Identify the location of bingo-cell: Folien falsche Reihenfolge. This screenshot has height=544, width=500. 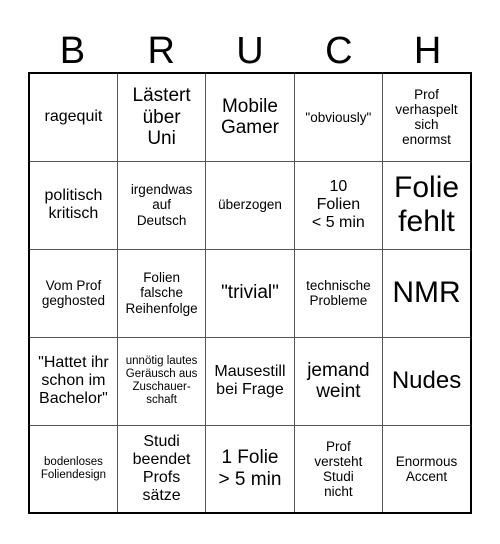
(161, 293).